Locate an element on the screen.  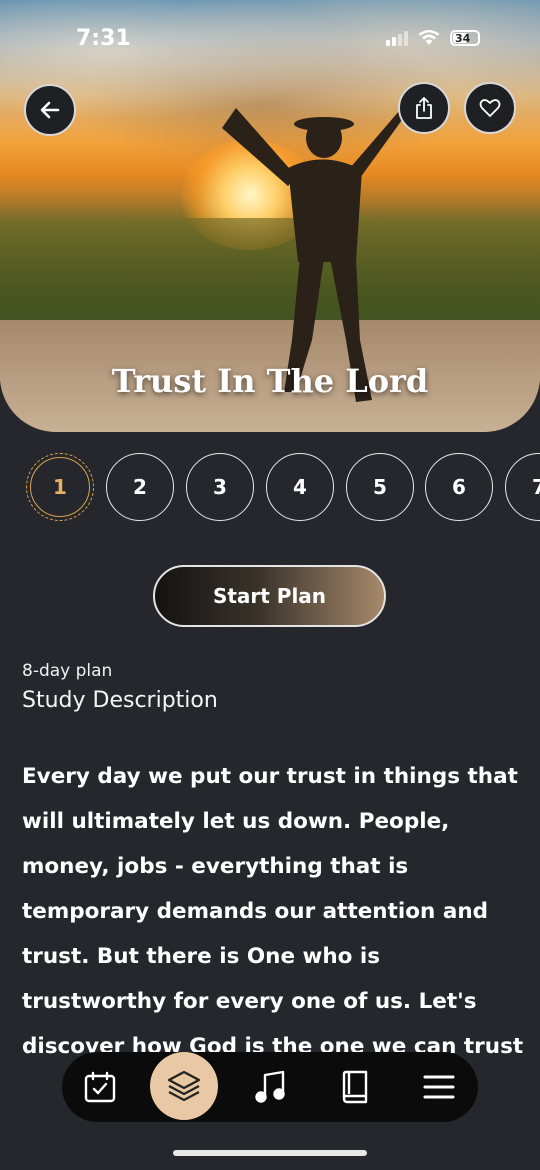
nav-active-bubble is located at coordinates (184, 1086).